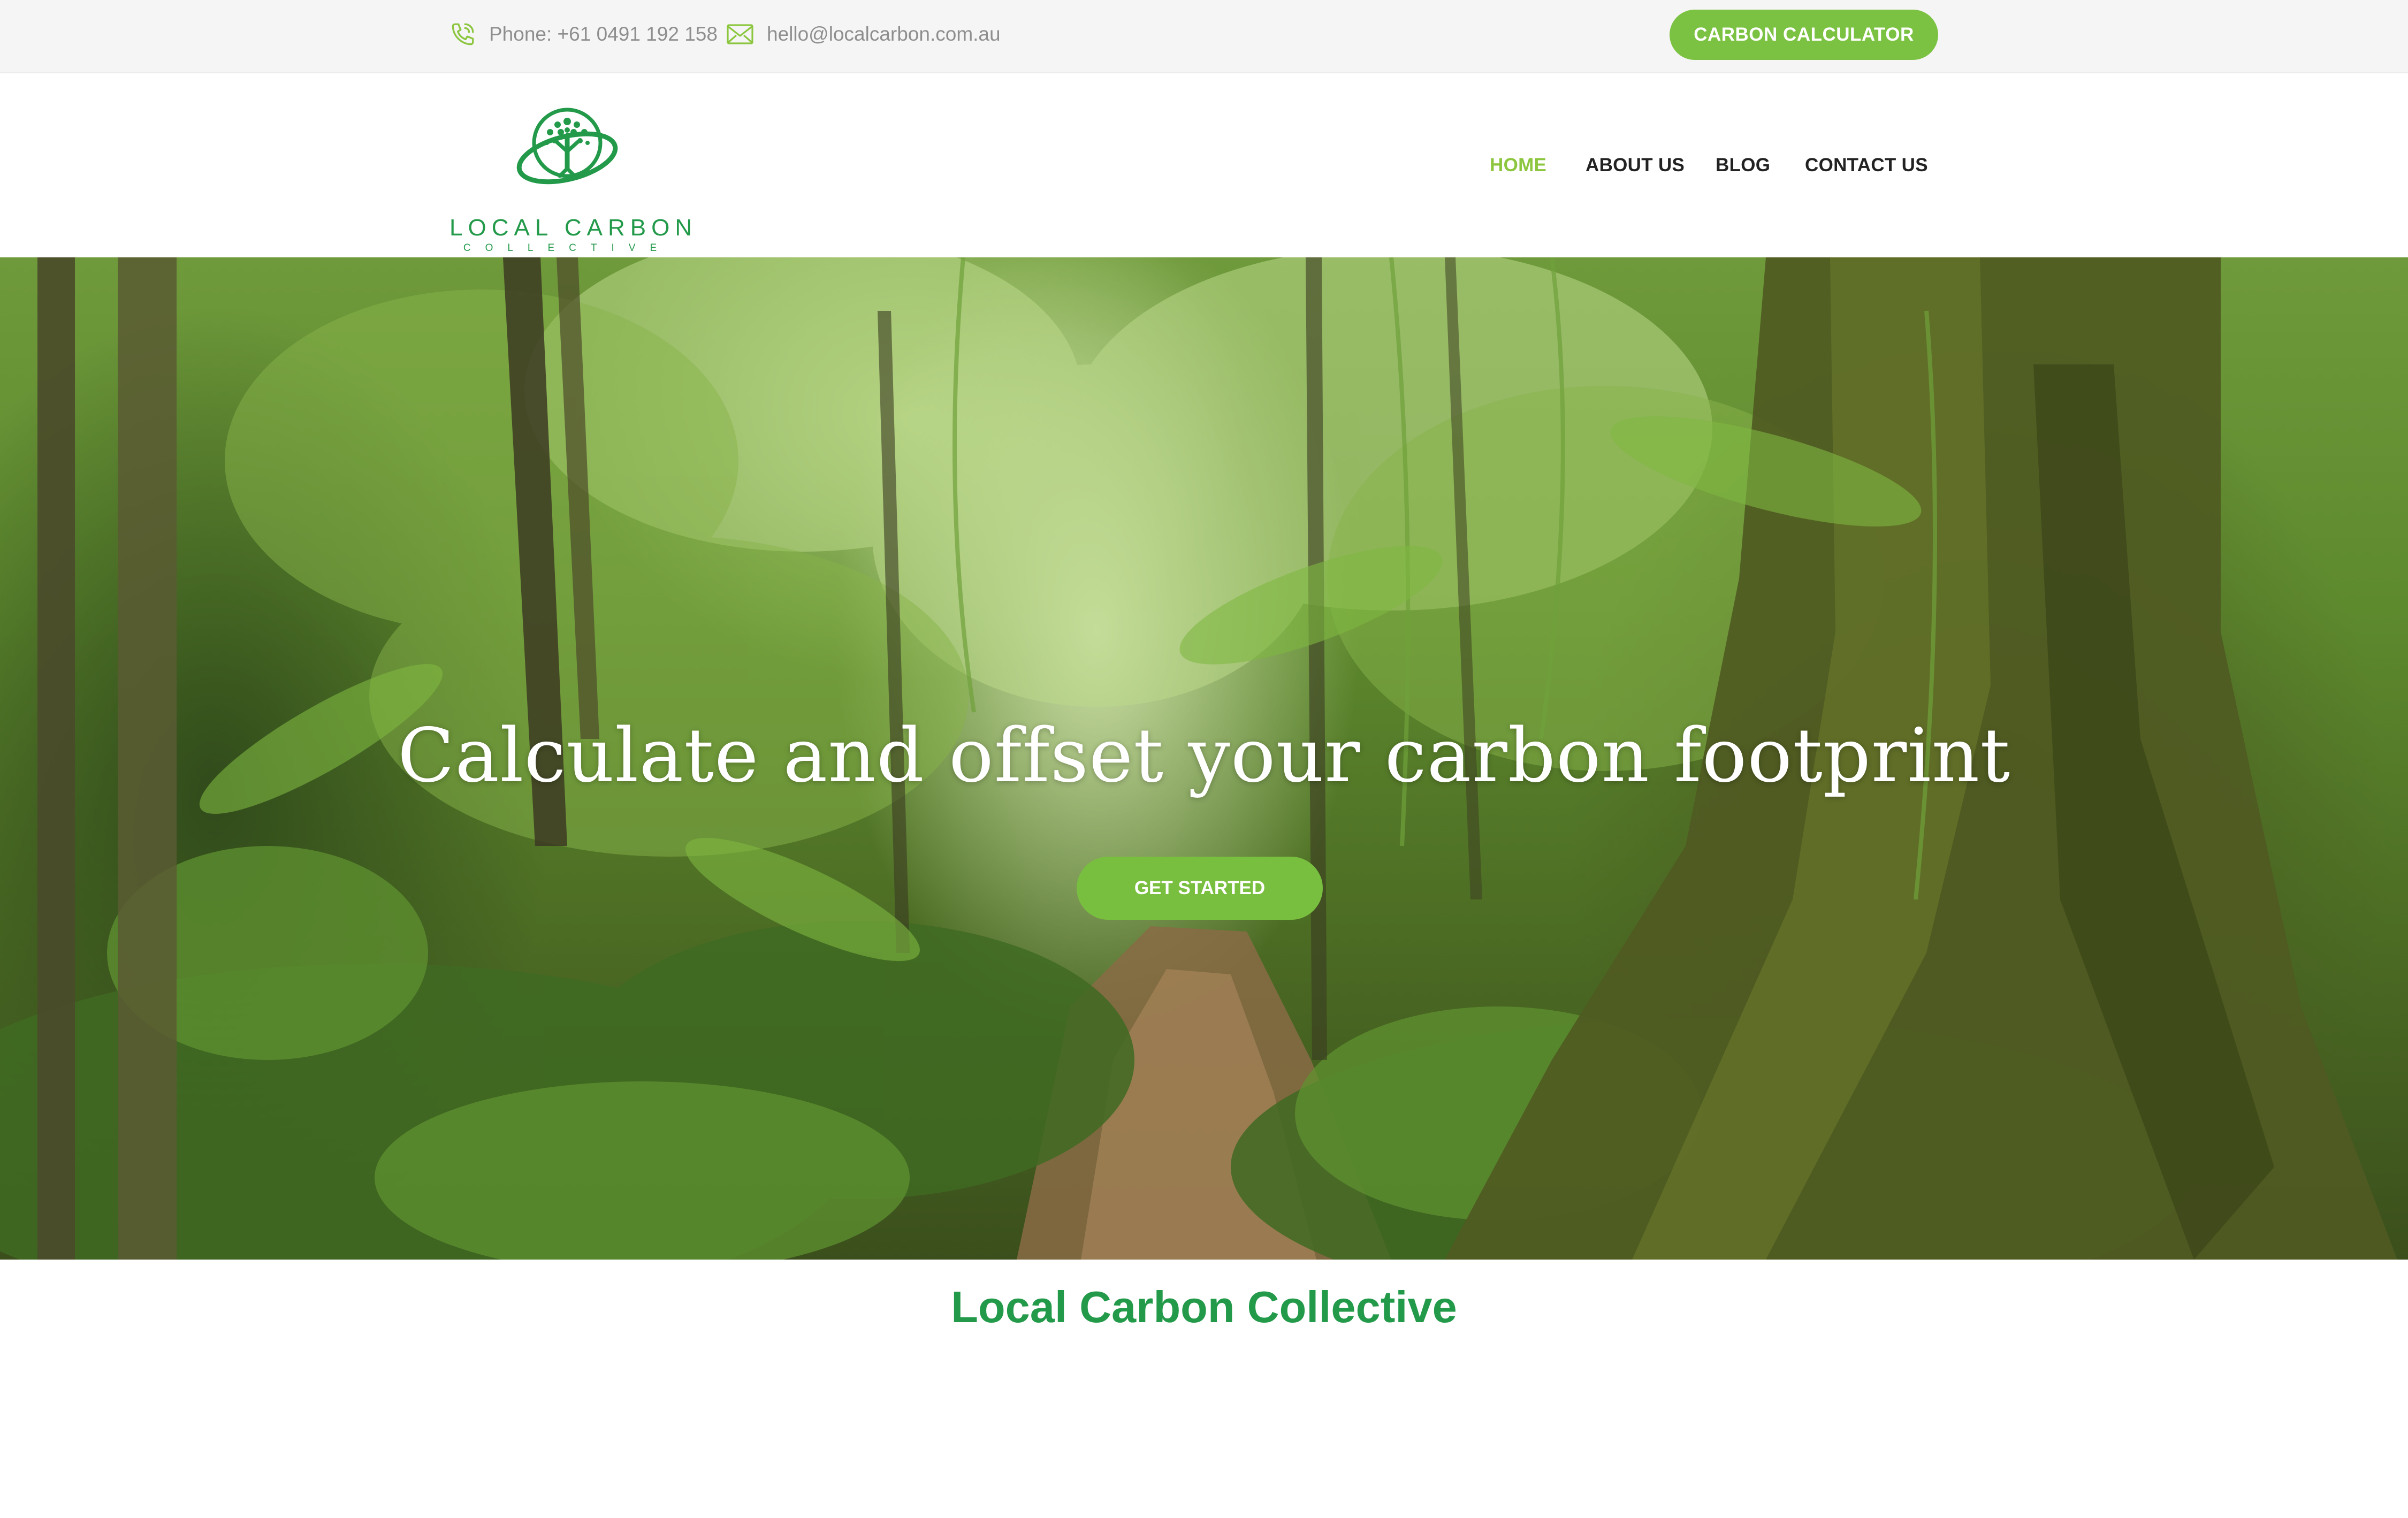  Describe the element at coordinates (603, 34) in the screenshot. I see `phone-text: Phone: +61 0491 192 158` at that location.